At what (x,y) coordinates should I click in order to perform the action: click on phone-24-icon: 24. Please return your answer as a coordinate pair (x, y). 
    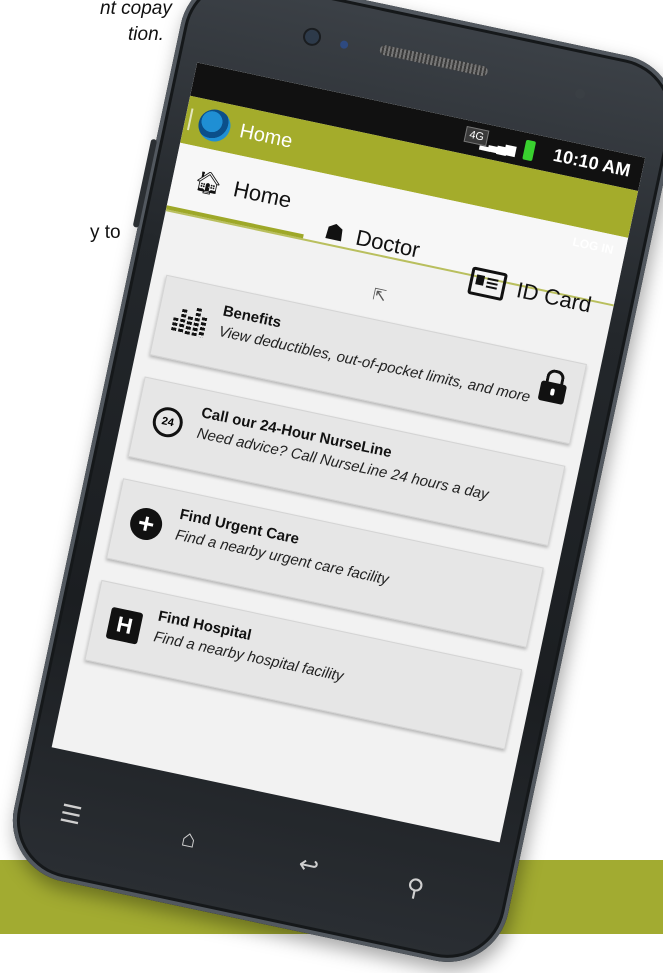
    Looking at the image, I should click on (167, 422).